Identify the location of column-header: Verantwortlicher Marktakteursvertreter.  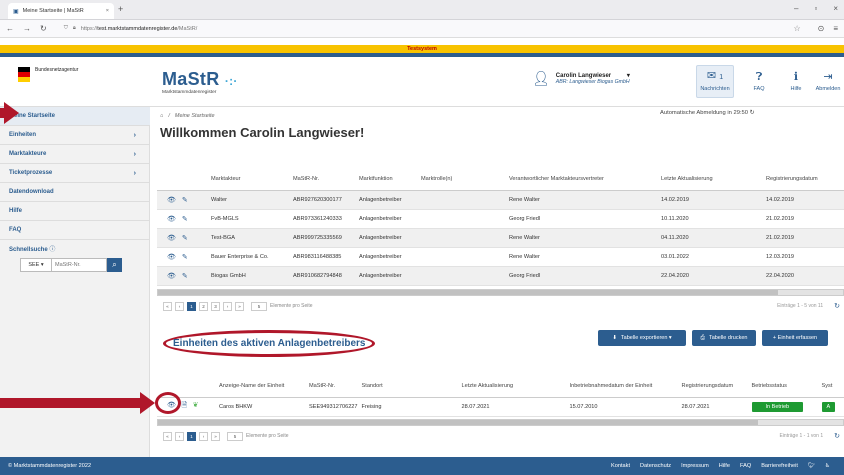
(581, 179).